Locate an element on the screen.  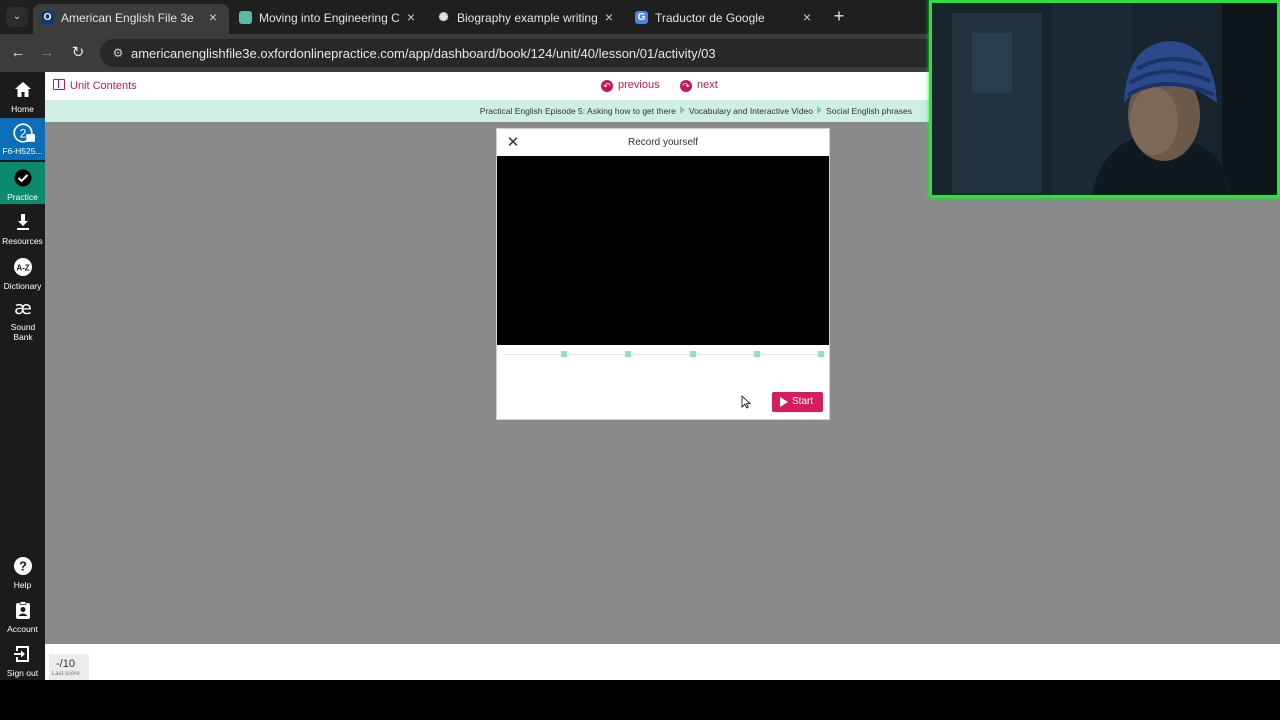
previous-label: previous is located at coordinates (639, 85).